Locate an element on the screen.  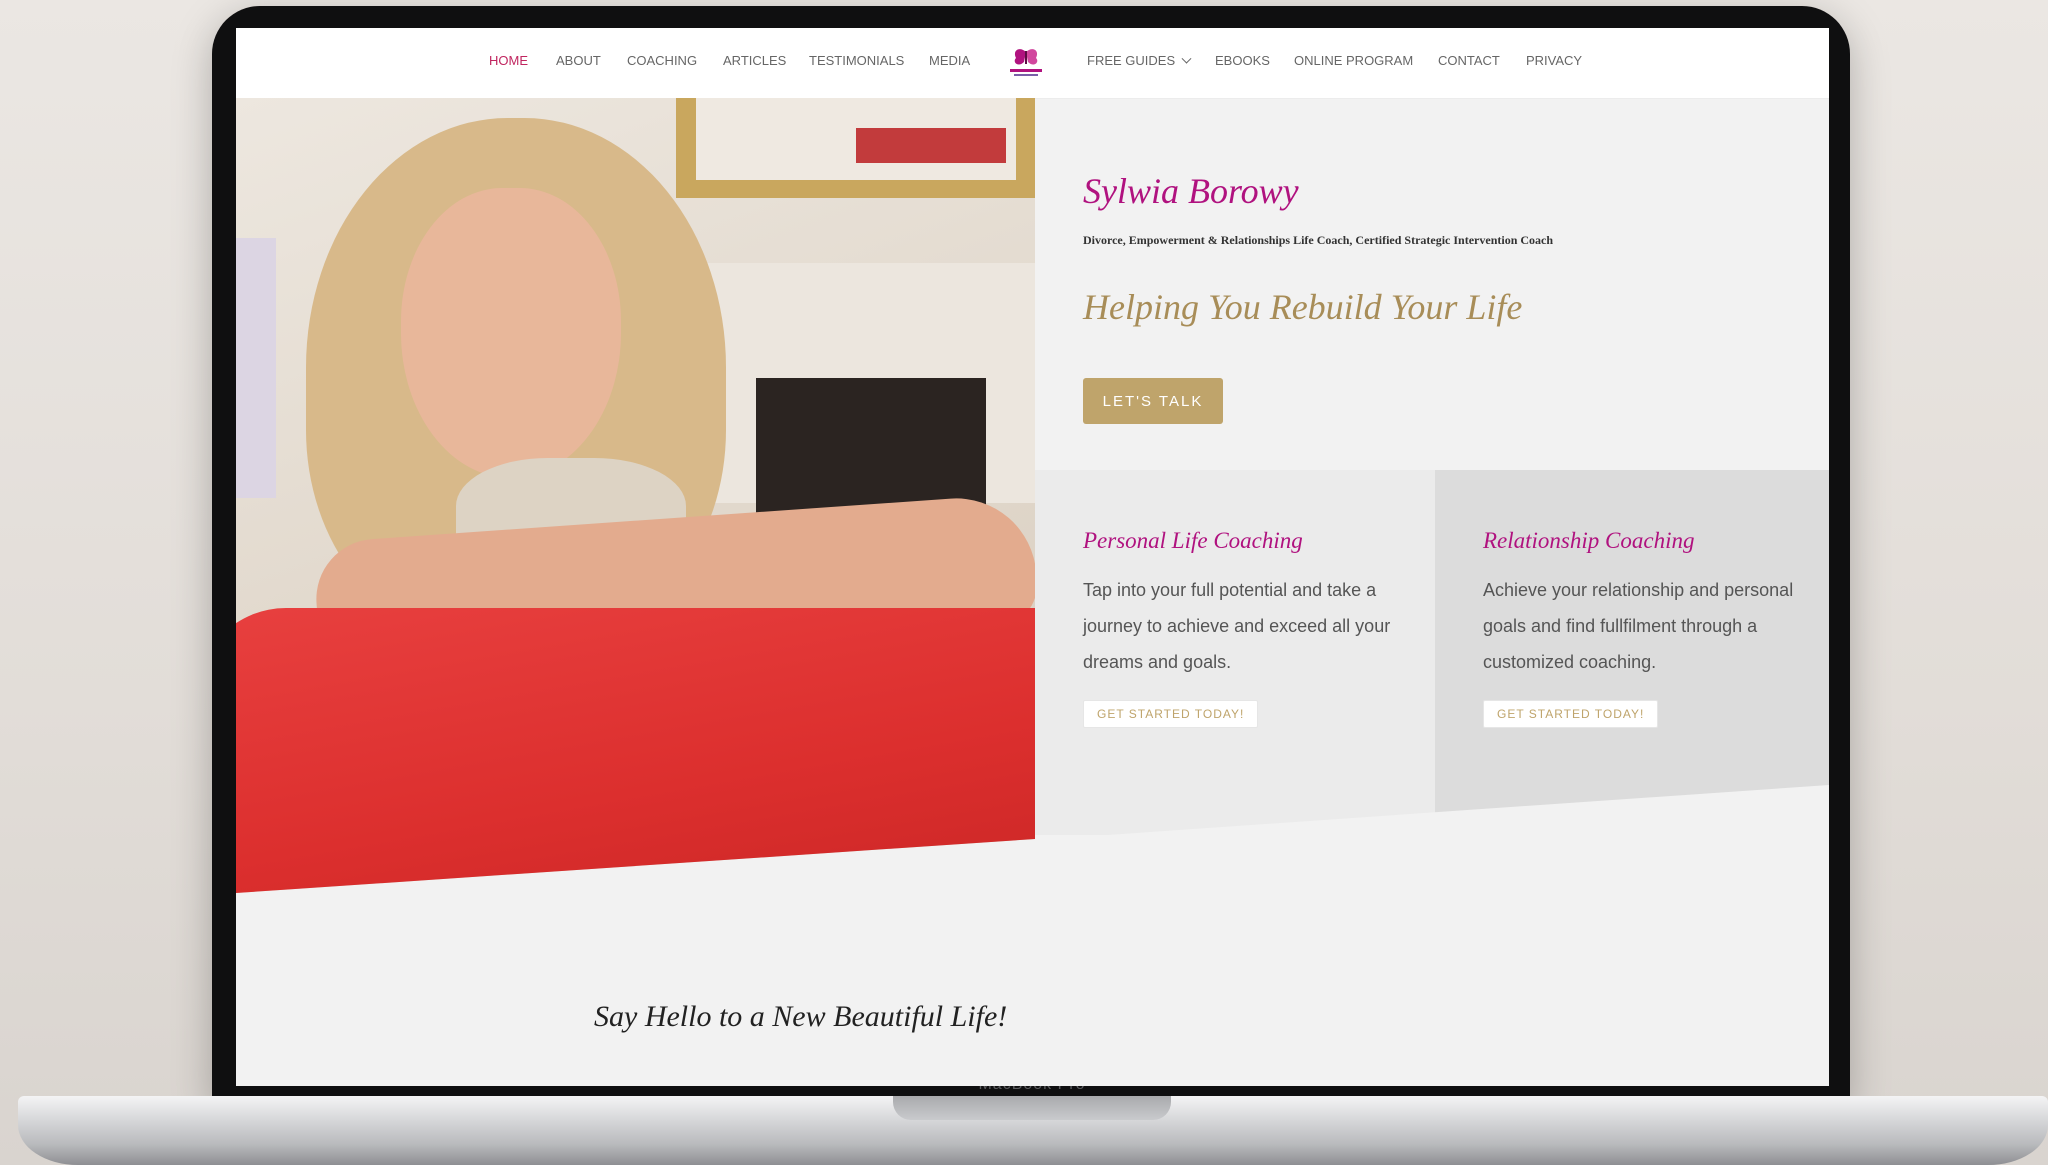
nav-coaching: COACHING is located at coordinates (662, 60).